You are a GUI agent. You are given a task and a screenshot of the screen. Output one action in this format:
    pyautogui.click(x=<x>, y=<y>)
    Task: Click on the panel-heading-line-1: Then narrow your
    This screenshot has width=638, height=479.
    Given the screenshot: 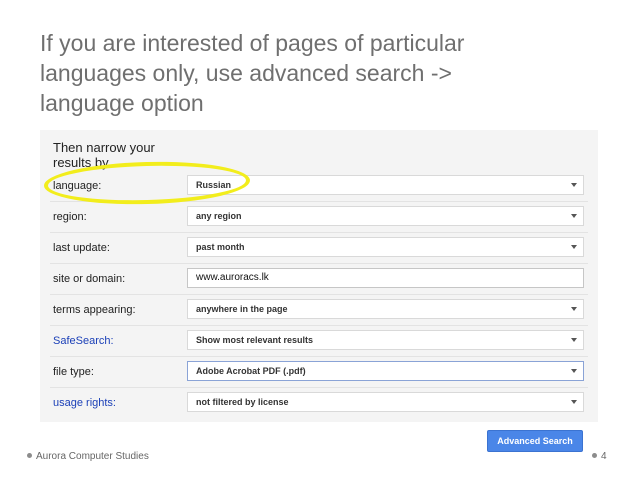 What is the action you would take?
    pyautogui.click(x=104, y=147)
    